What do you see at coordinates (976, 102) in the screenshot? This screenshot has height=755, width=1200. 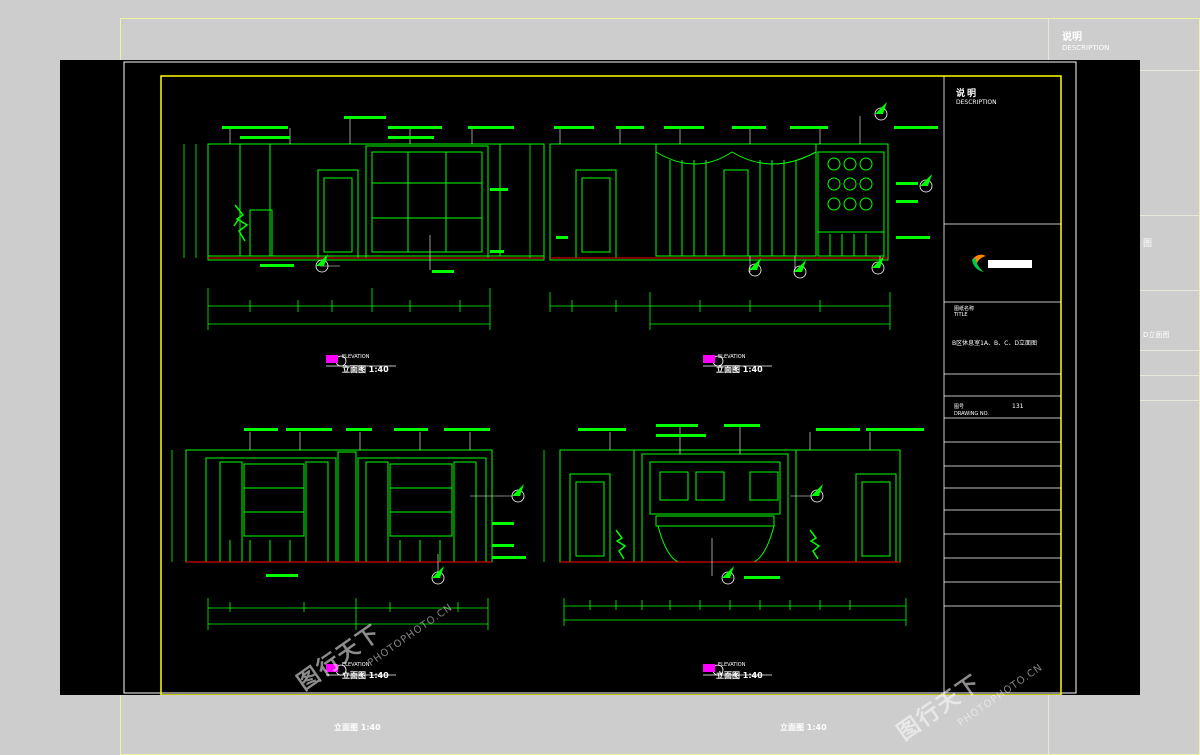 I see `description-heading-en: DESCRIPTION` at bounding box center [976, 102].